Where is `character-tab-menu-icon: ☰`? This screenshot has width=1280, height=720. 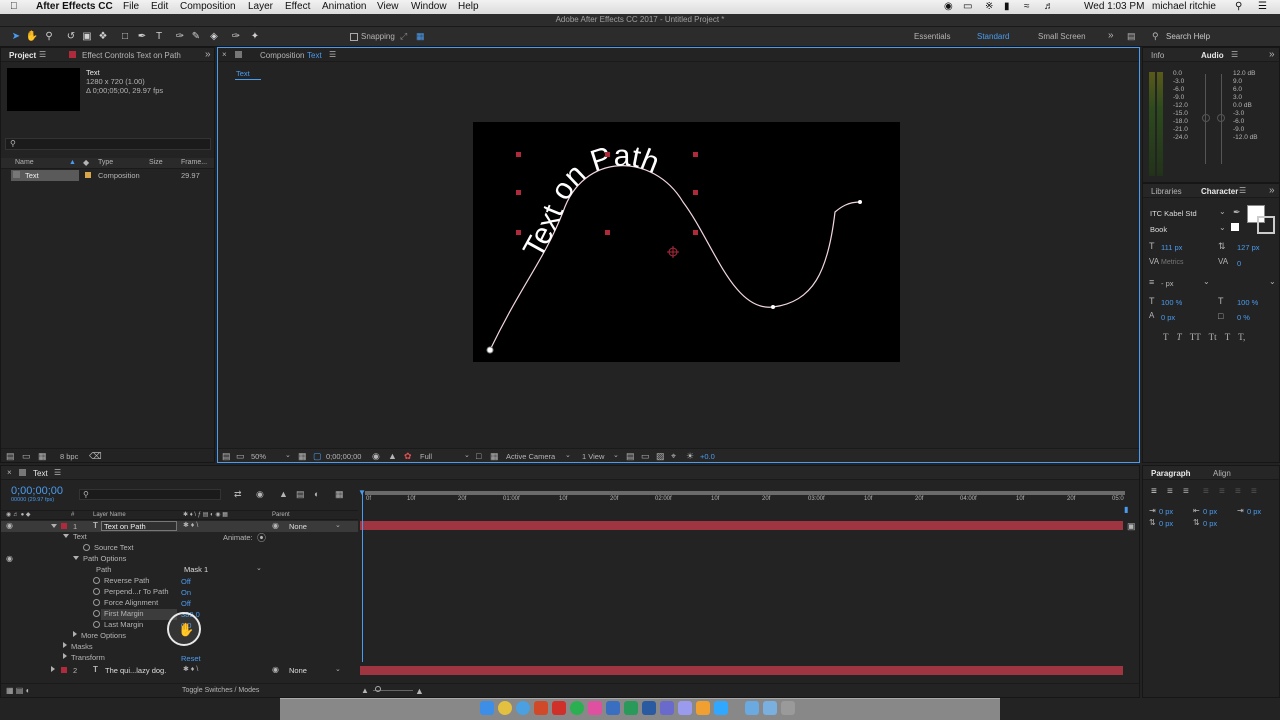
character-tab-menu-icon: ☰ is located at coordinates (1242, 190).